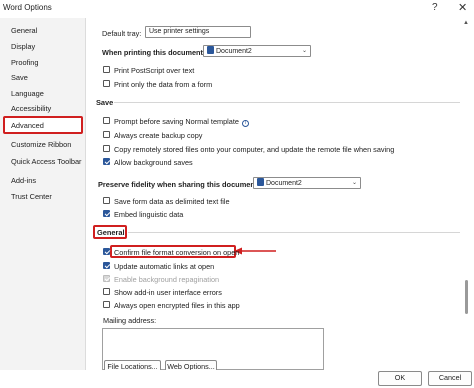  Describe the element at coordinates (106, 291) in the screenshot. I see `addin-errors-checkbox` at that location.